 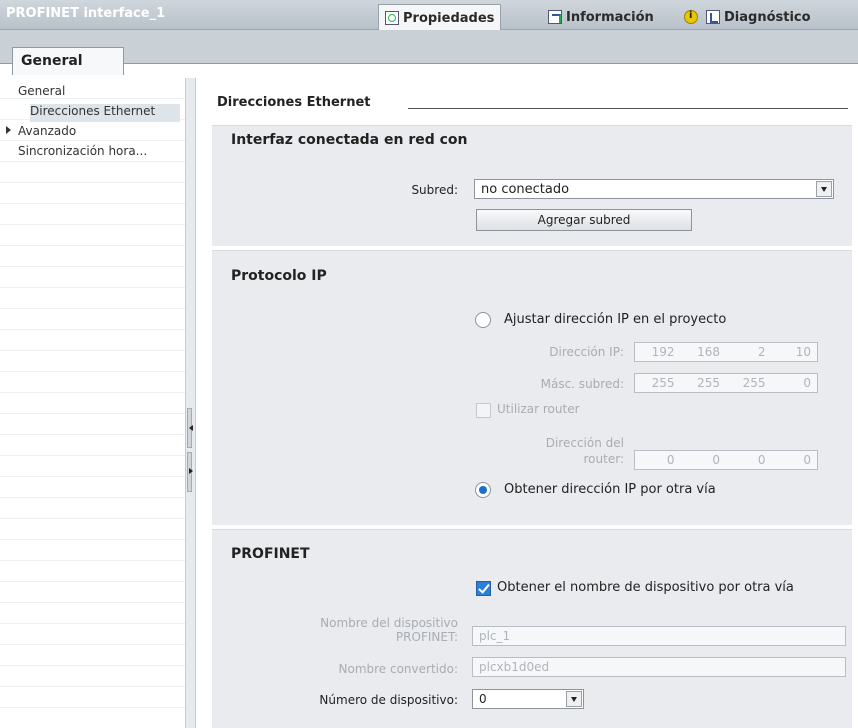 What do you see at coordinates (726, 460) in the screenshot?
I see `router-address-field: 0 0 0 0` at bounding box center [726, 460].